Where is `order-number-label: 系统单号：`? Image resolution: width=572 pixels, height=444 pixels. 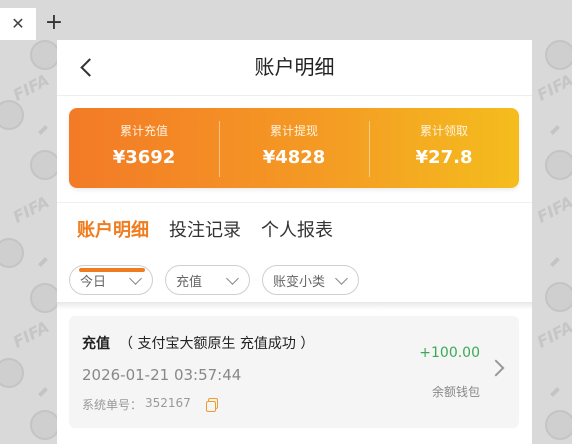
order-number-label: 系统单号： is located at coordinates (112, 405).